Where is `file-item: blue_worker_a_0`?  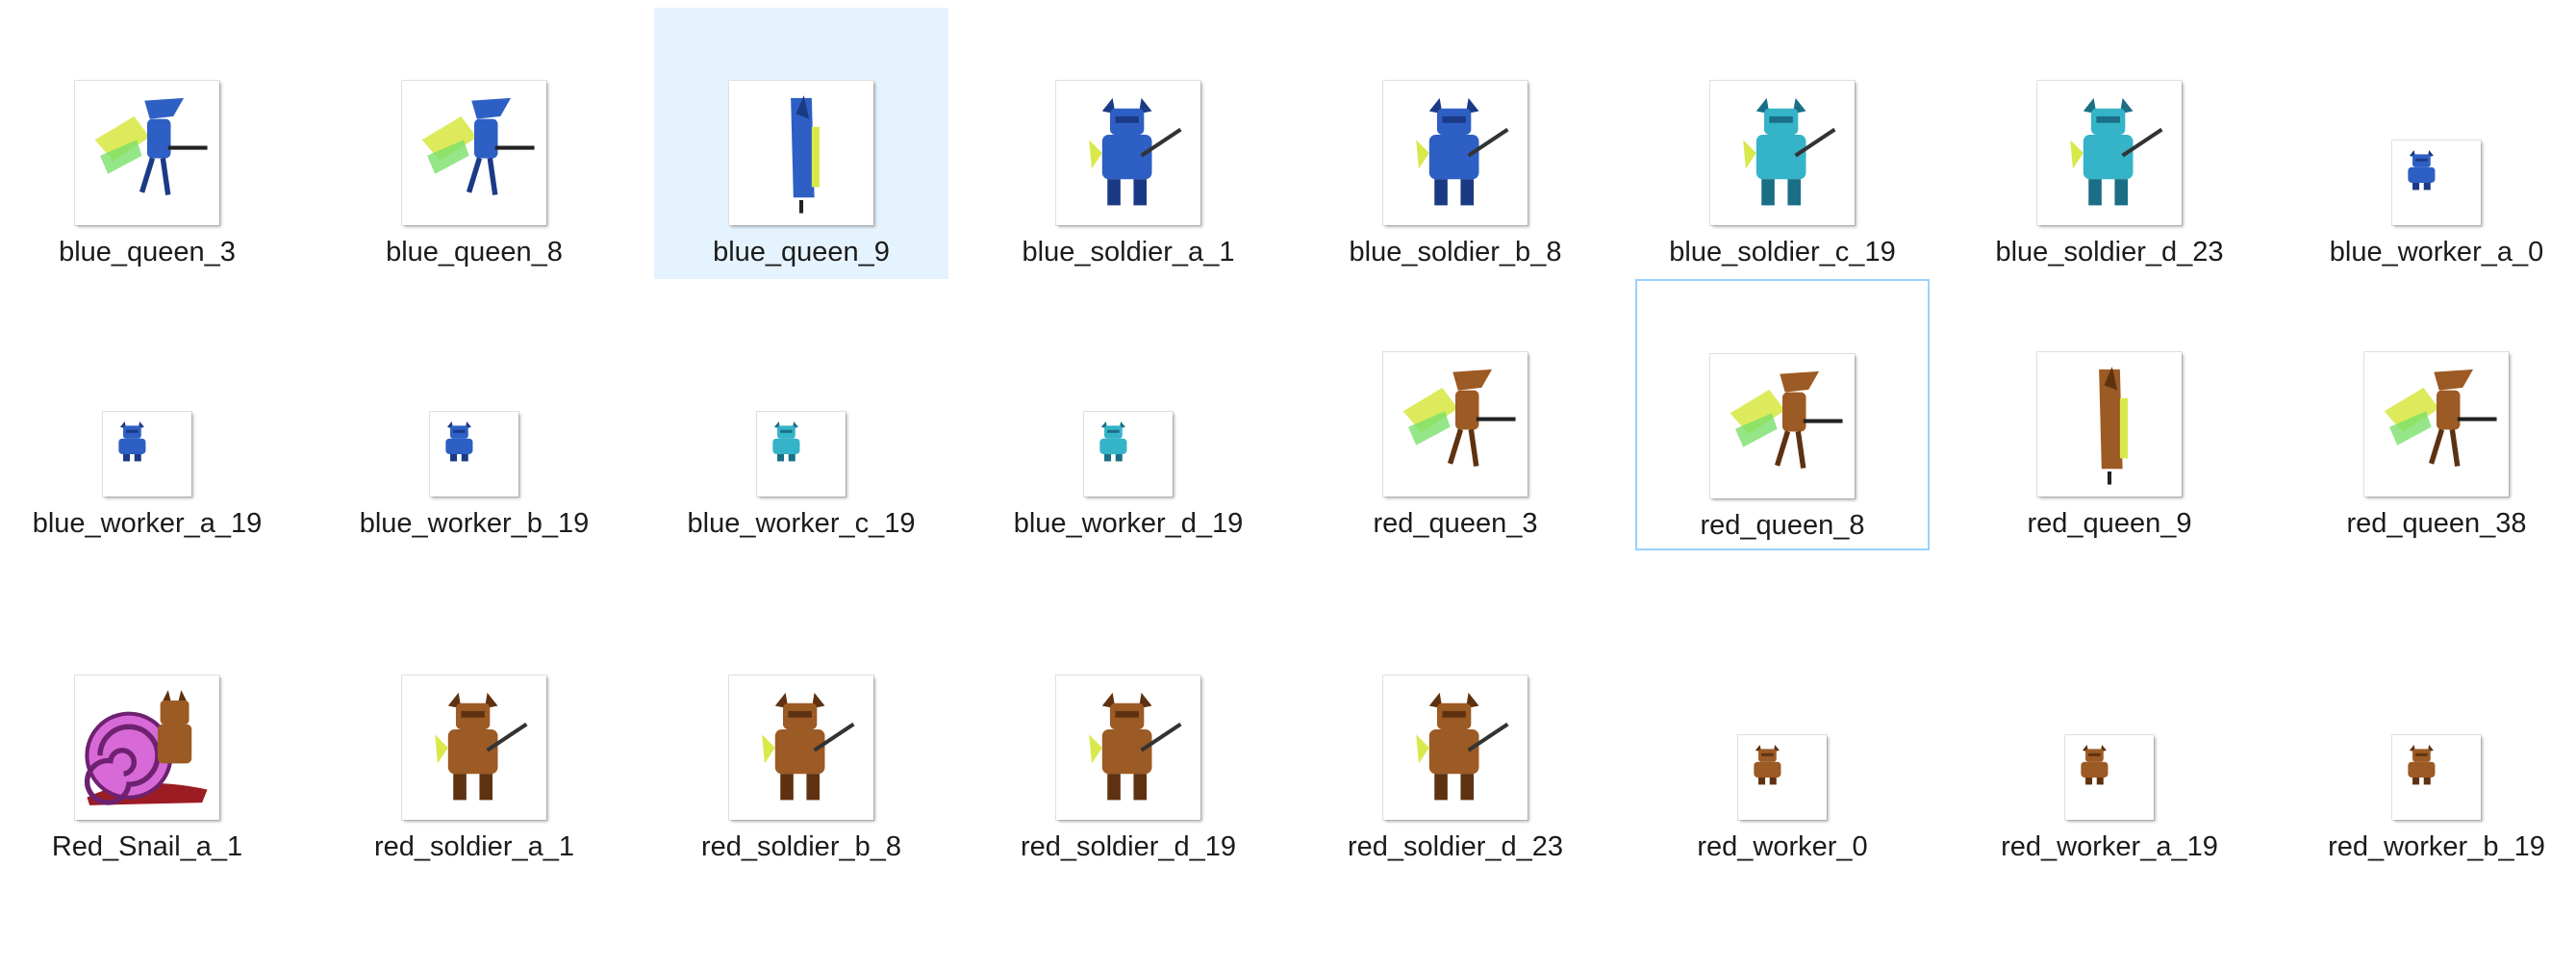 file-item: blue_worker_a_0 is located at coordinates (2433, 143).